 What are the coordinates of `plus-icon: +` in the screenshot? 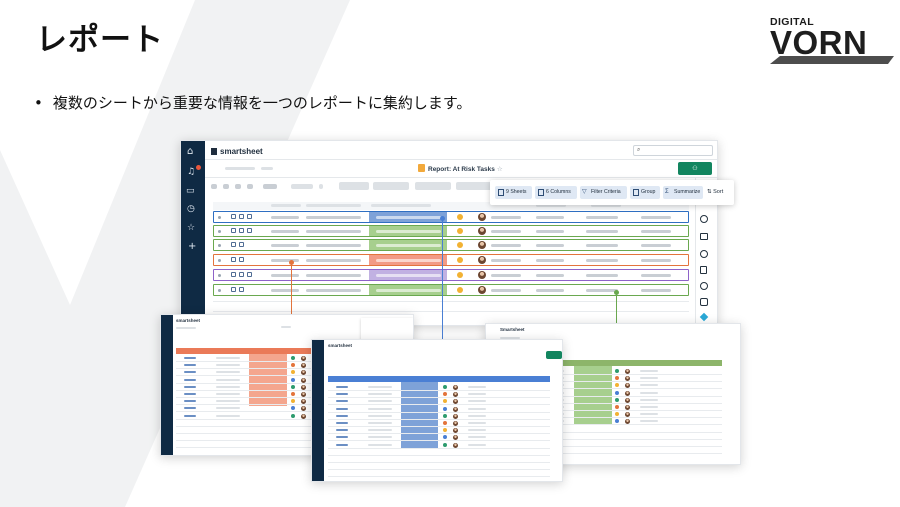 It's located at (192, 246).